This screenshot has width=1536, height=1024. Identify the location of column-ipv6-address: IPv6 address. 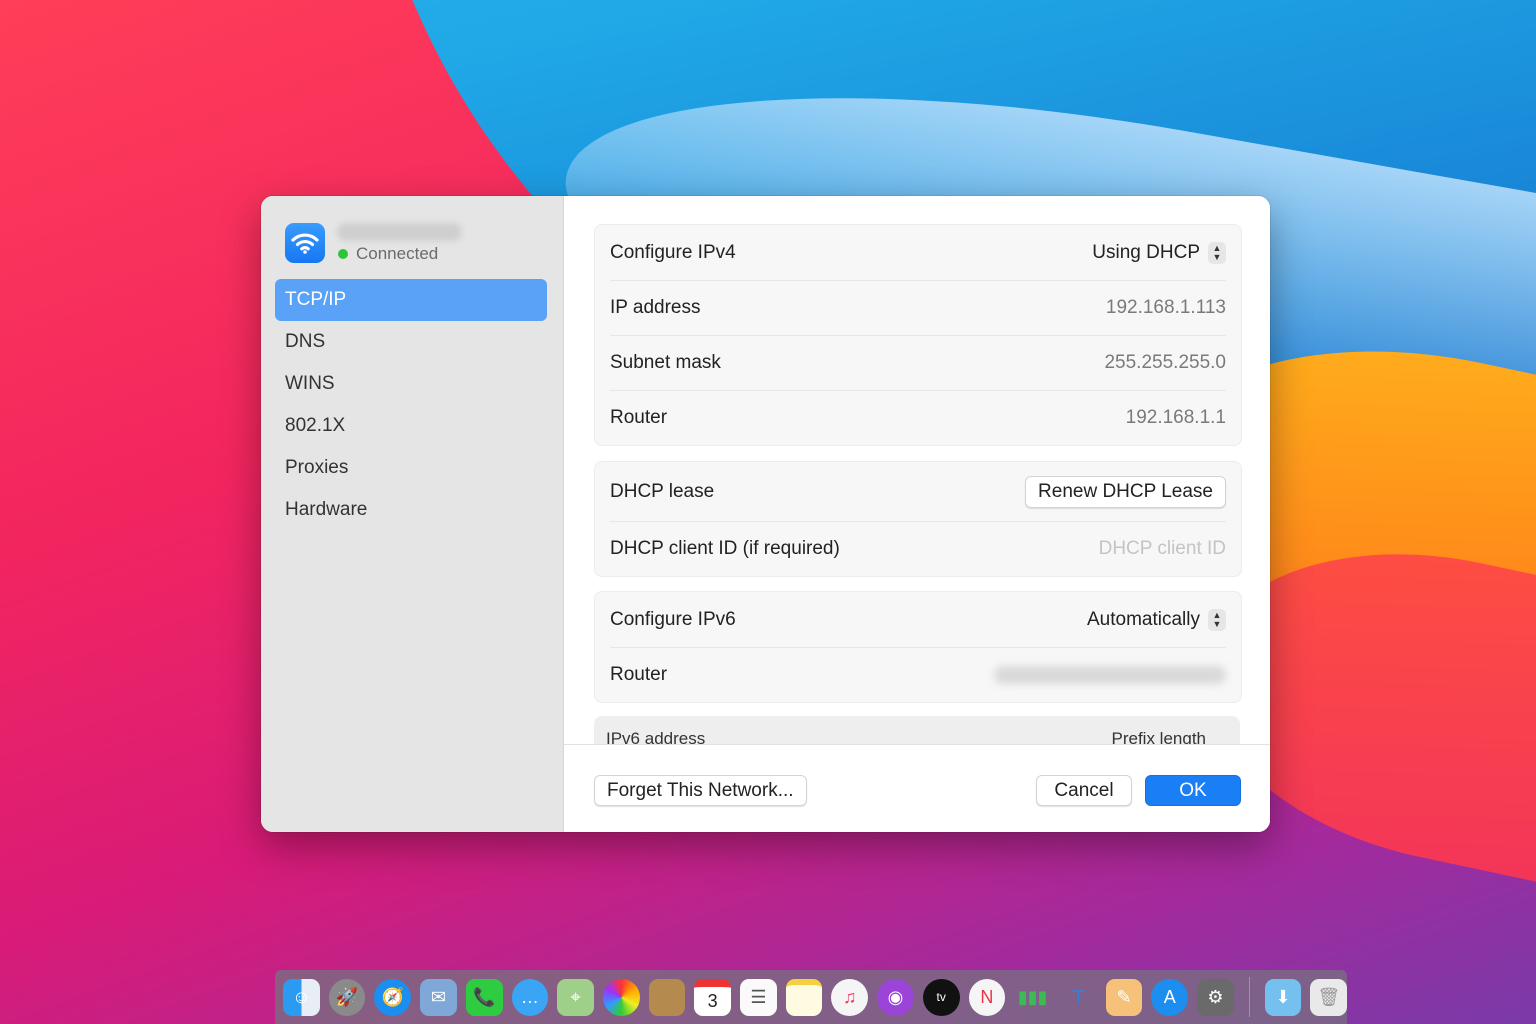
(655, 736).